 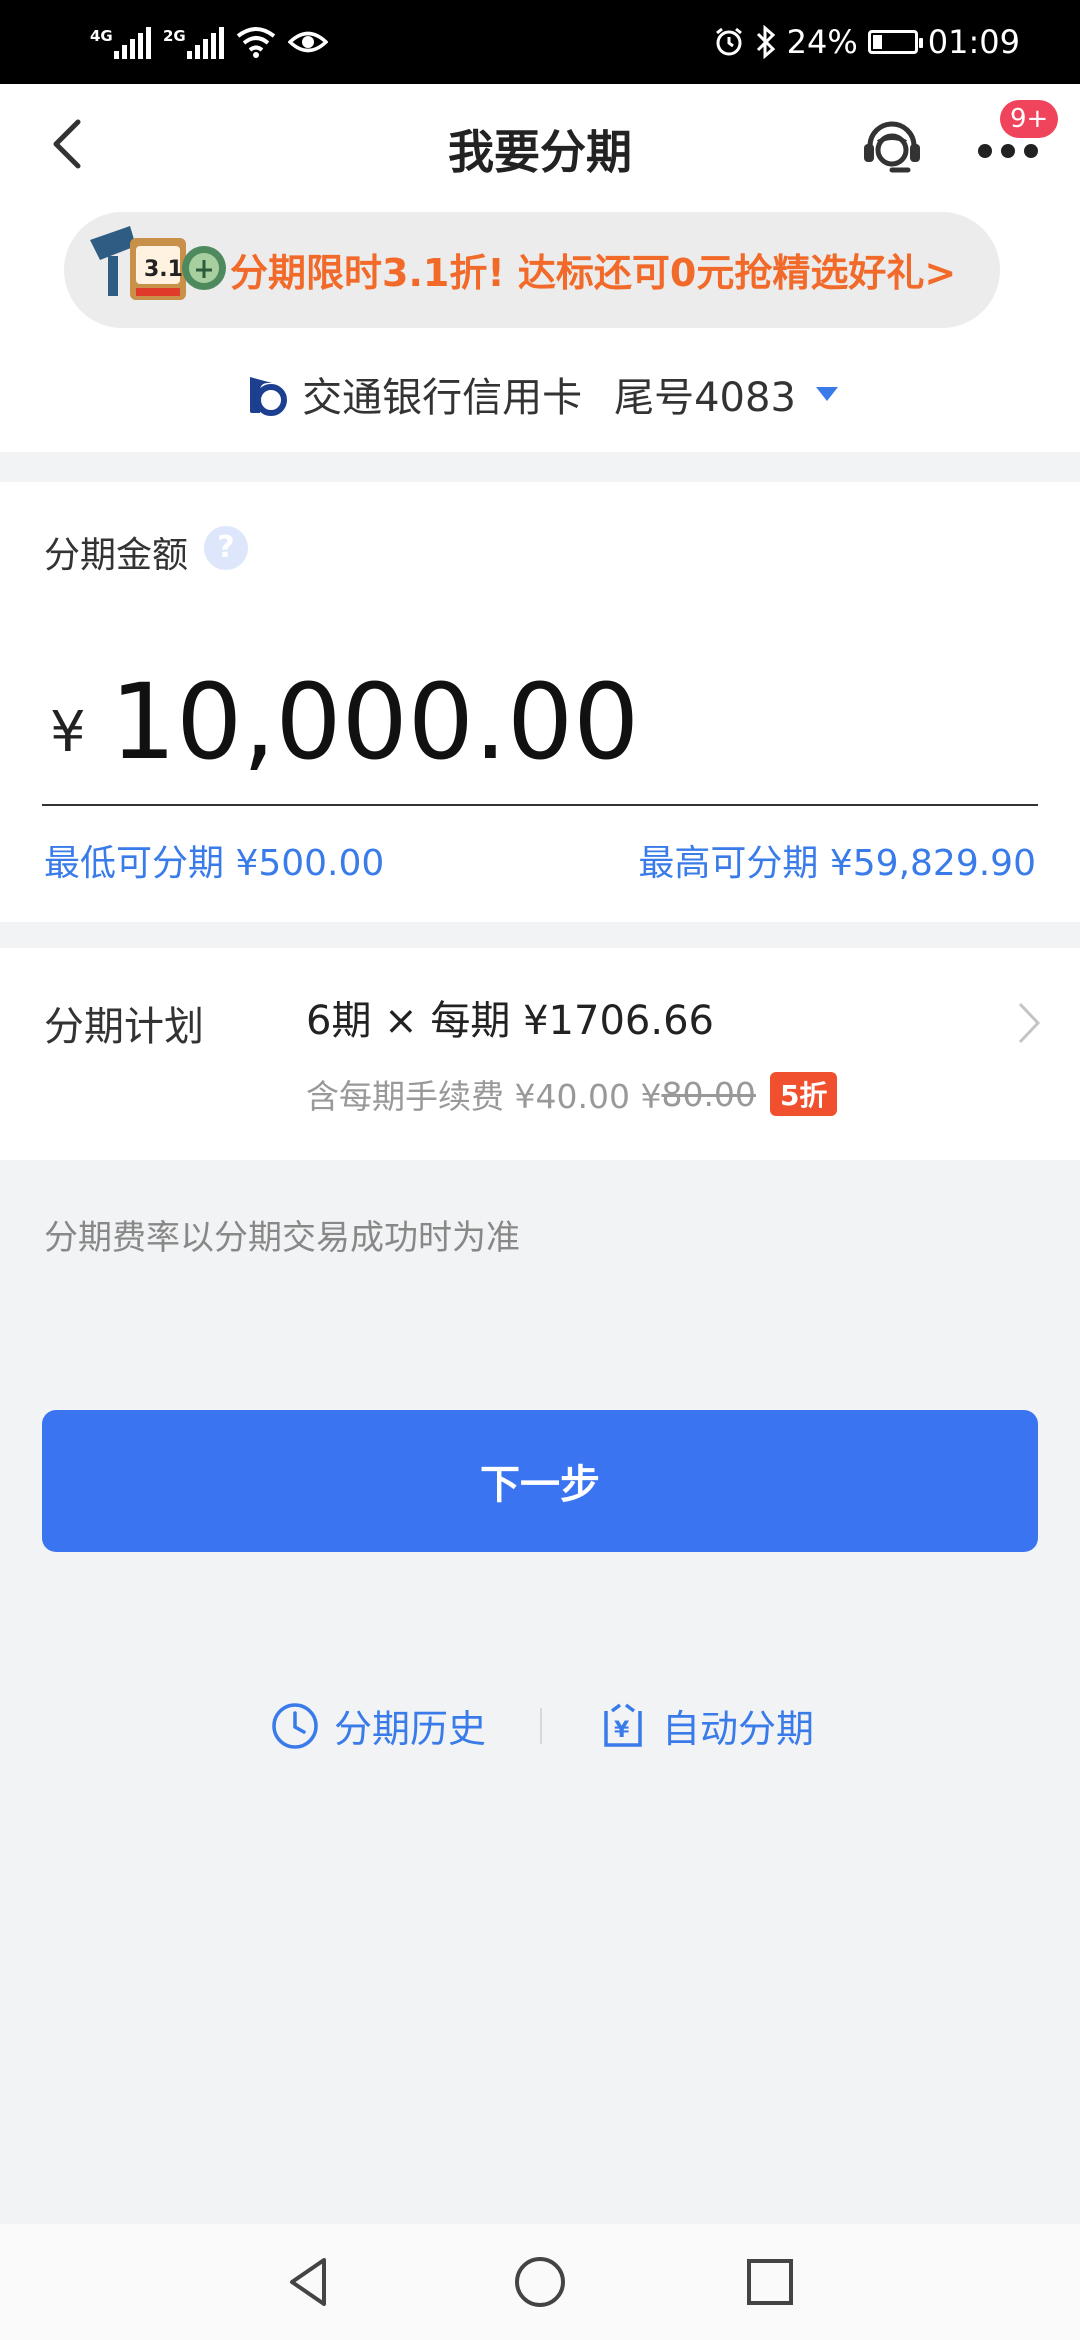 What do you see at coordinates (803, 1094) in the screenshot?
I see `discount-badge: 5折` at bounding box center [803, 1094].